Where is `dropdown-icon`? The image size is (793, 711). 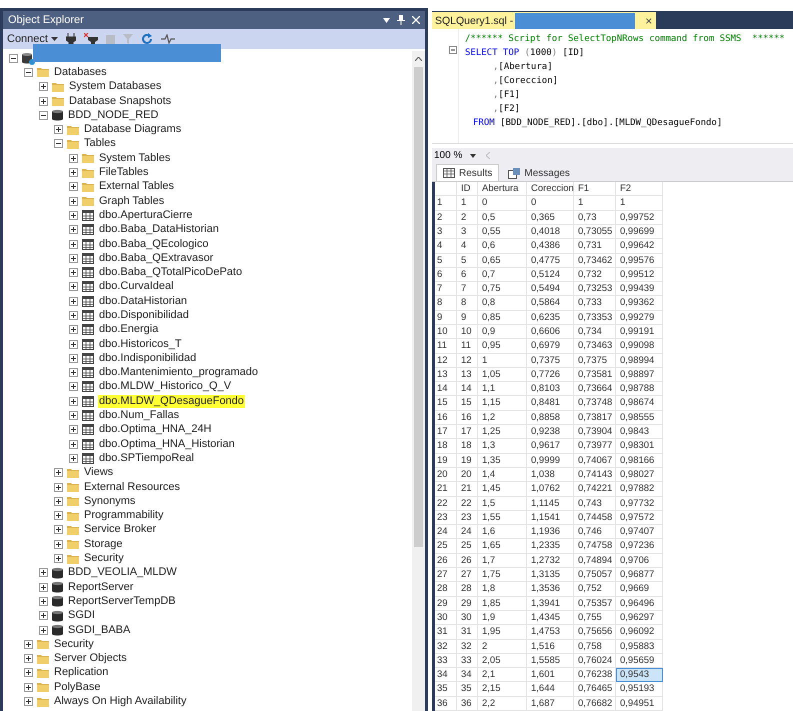 dropdown-icon is located at coordinates (386, 20).